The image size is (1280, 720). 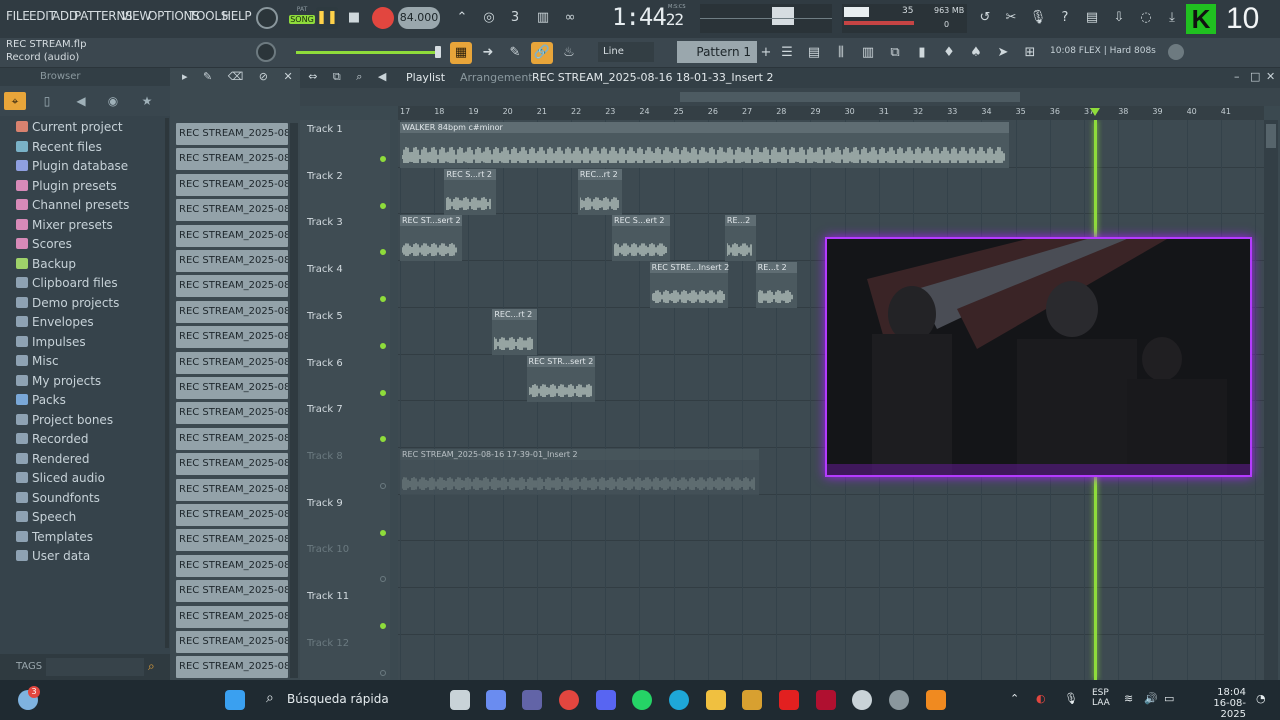 What do you see at coordinates (267, 18) in the screenshot?
I see `master-volume-knob` at bounding box center [267, 18].